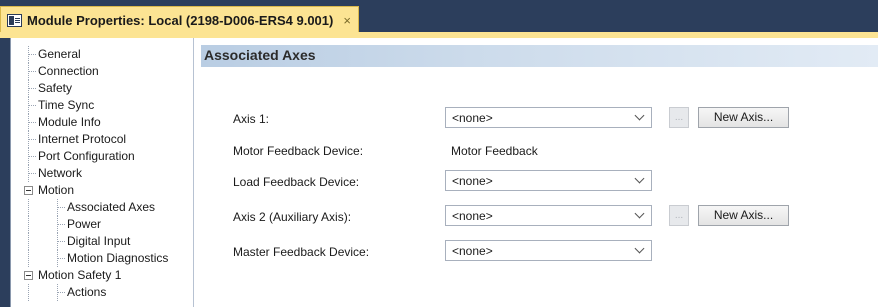 This screenshot has height=307, width=878. What do you see at coordinates (69, 122) in the screenshot?
I see `tree-item-label: Module Info` at bounding box center [69, 122].